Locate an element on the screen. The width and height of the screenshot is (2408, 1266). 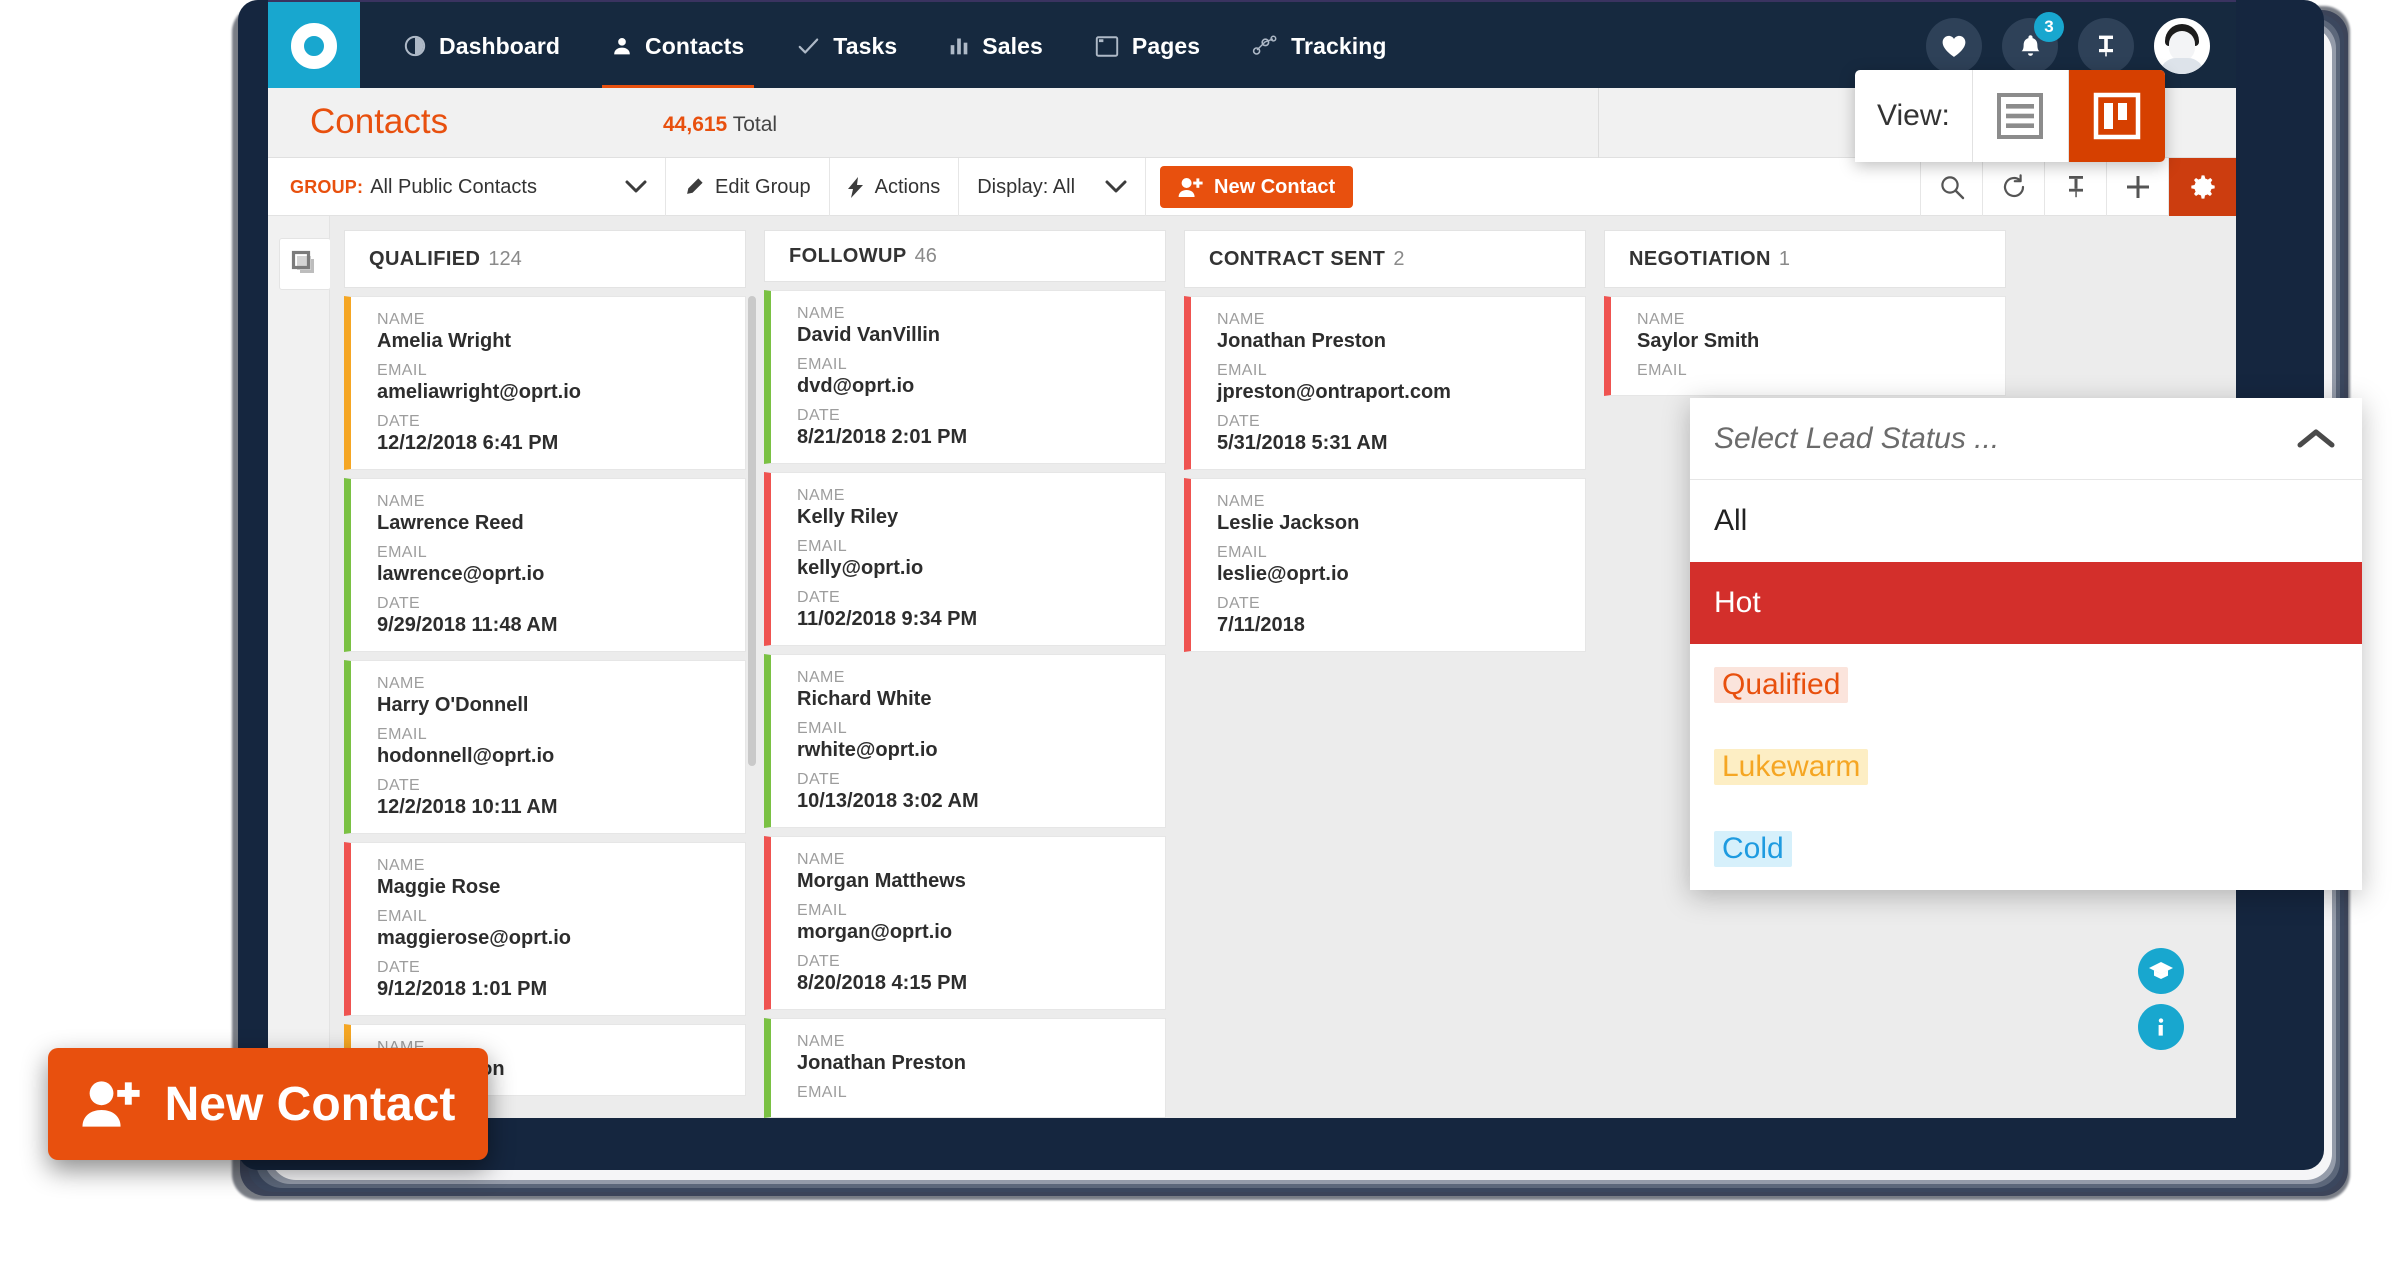
actions-label: Actions is located at coordinates (907, 186).